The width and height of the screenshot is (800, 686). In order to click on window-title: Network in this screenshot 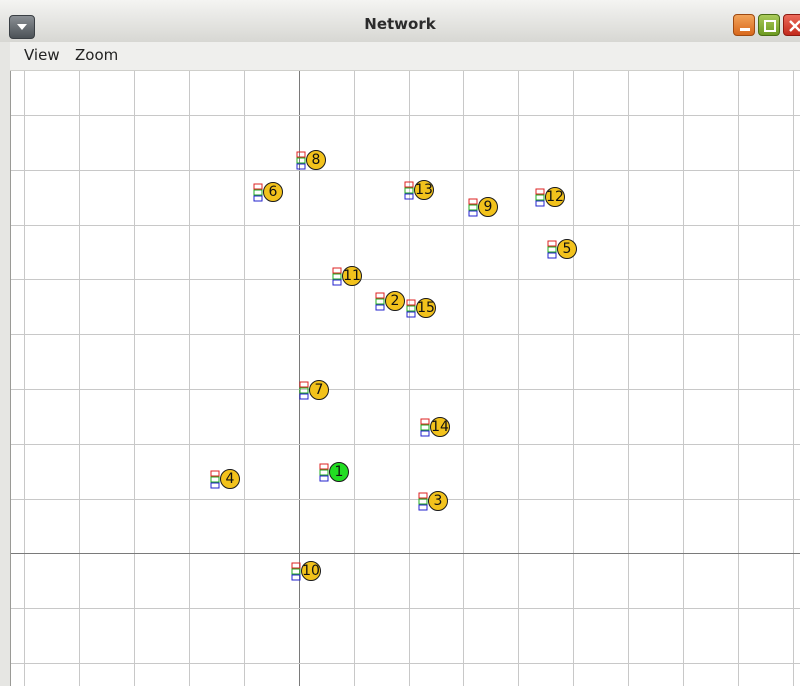, I will do `click(400, 24)`.